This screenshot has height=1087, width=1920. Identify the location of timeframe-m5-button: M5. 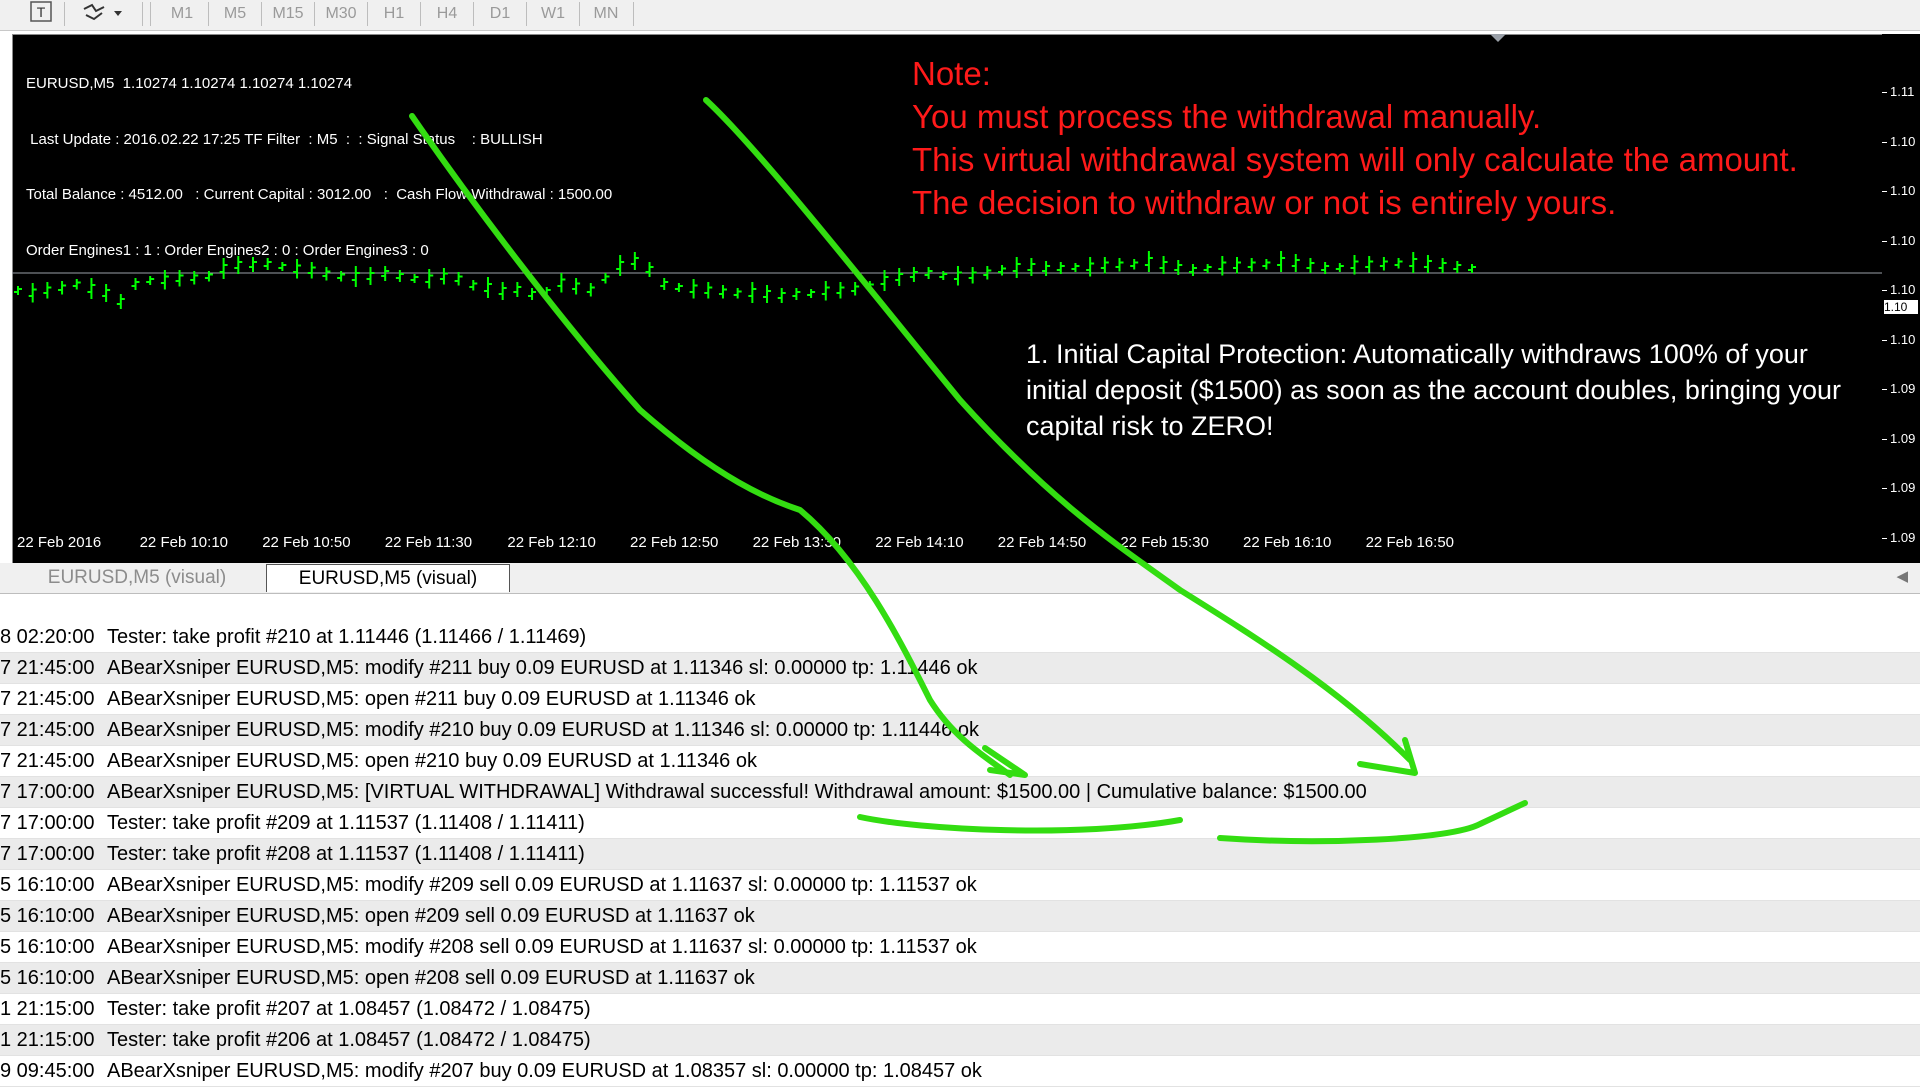
(235, 14).